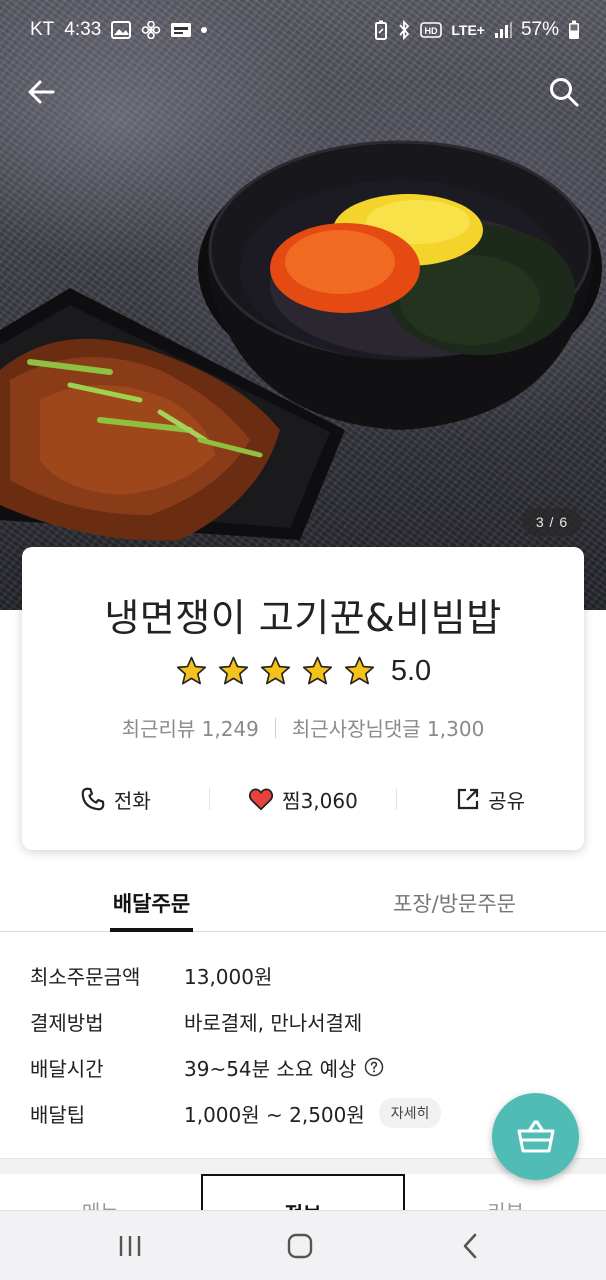 This screenshot has height=1280, width=606. I want to click on payment-value: 바로결제, 만나서결제, so click(273, 1022).